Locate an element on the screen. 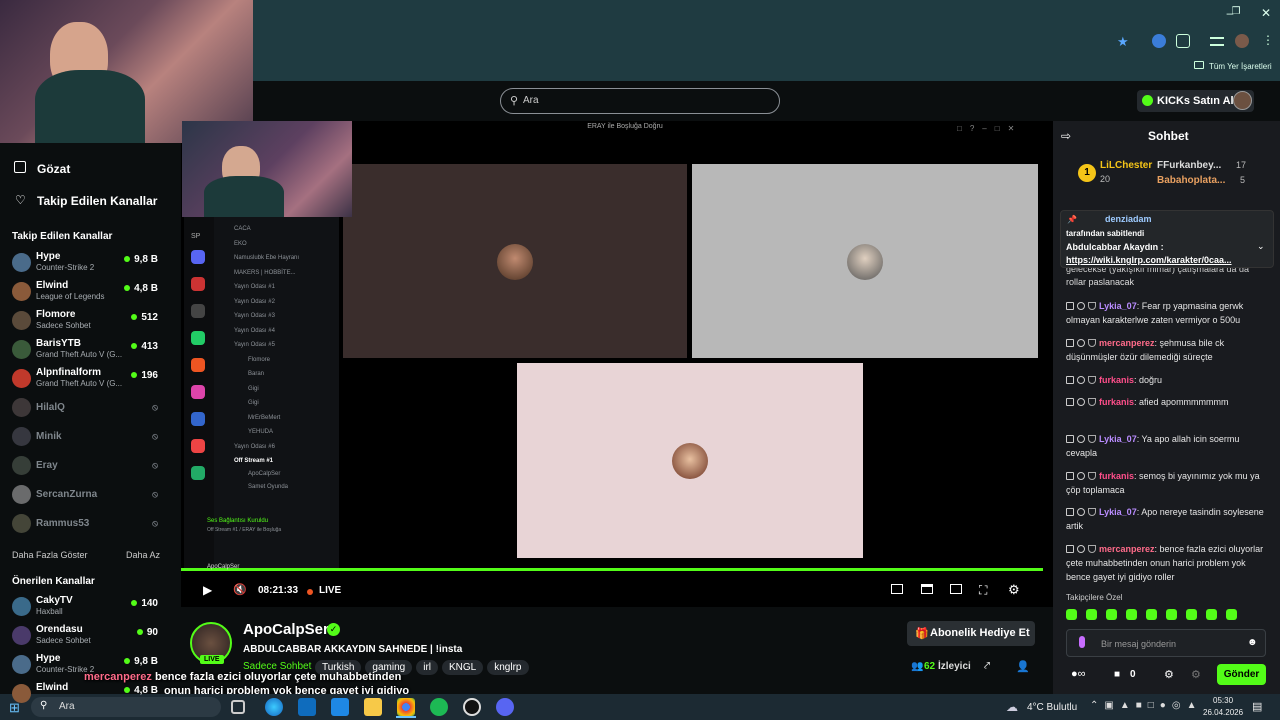 The width and height of the screenshot is (1280, 720). sidebar-channel: Orendasu Sadece Sohbet 90 is located at coordinates (87, 636).